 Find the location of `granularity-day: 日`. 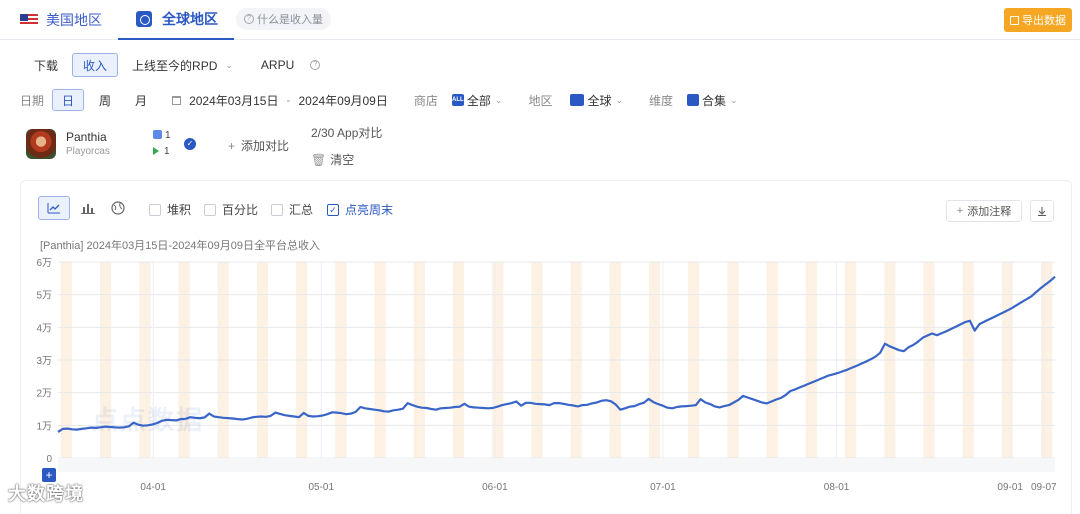

granularity-day: 日 is located at coordinates (68, 100).